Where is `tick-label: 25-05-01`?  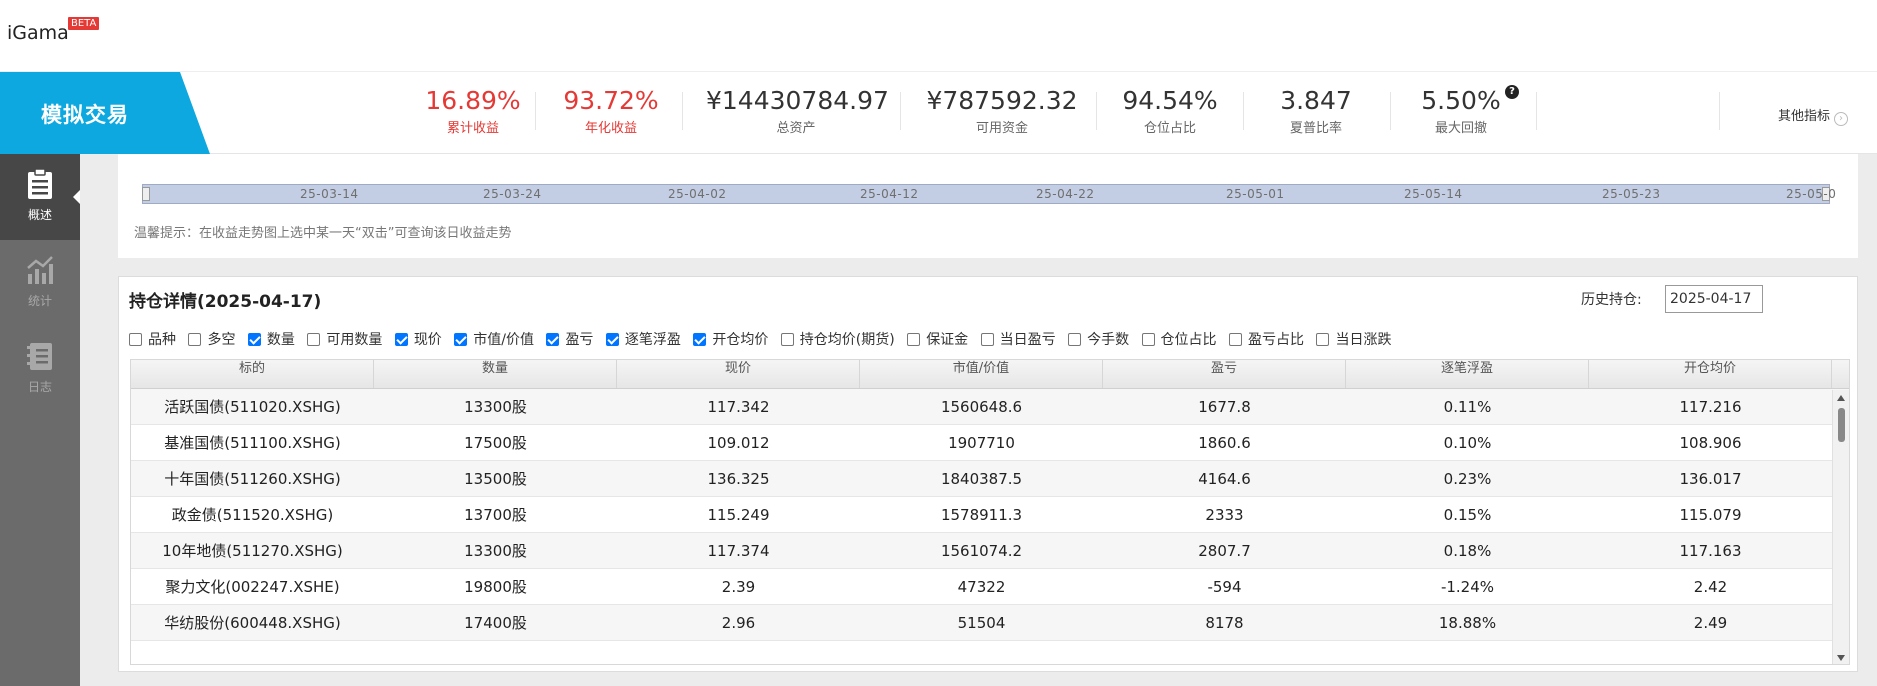
tick-label: 25-05-01 is located at coordinates (1255, 194).